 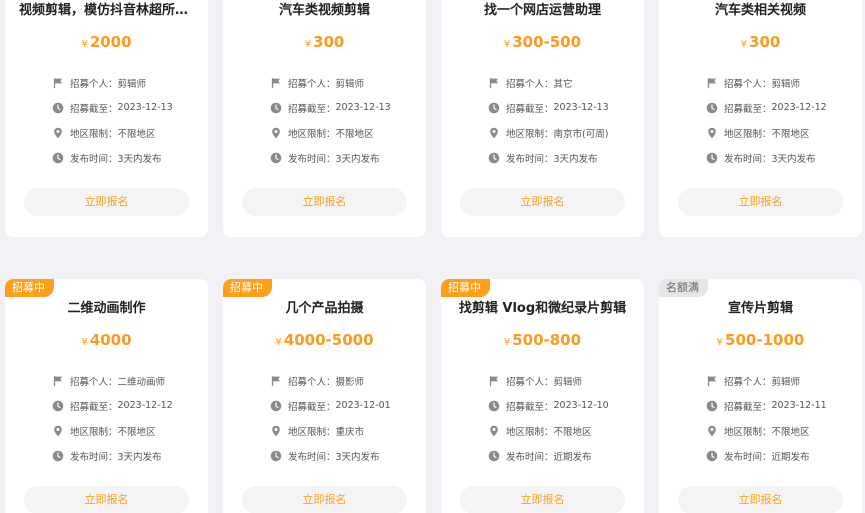 I want to click on price-value: 300-500, so click(x=547, y=42).